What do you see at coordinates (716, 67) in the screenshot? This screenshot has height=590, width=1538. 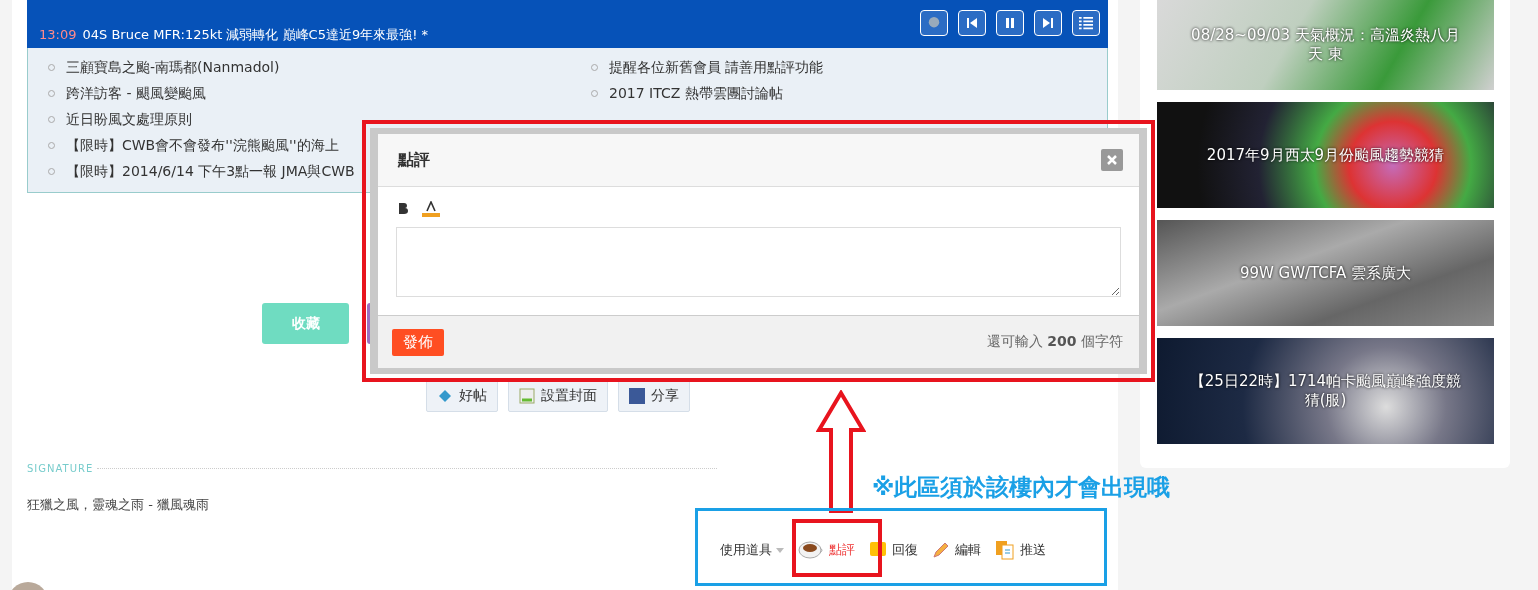 I see `thread-link: 提醒各位新舊會員 請善用點評功能` at bounding box center [716, 67].